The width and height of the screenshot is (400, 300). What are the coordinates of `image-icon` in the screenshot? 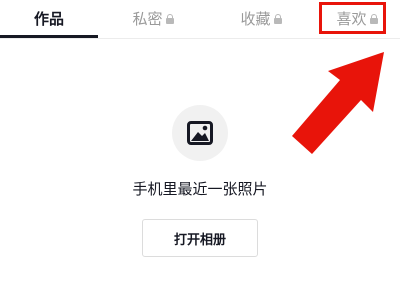 It's located at (200, 133).